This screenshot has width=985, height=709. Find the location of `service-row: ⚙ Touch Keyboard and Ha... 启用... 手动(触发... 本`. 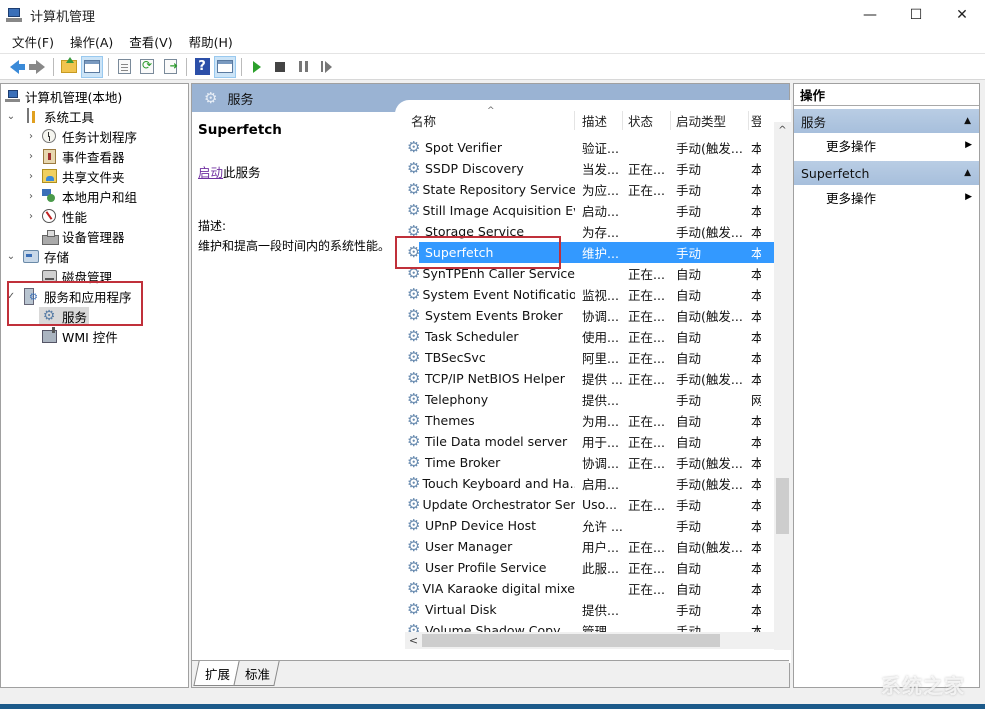

service-row: ⚙ Touch Keyboard and Ha... 启用... 手动(触发... 本 is located at coordinates (585, 483).